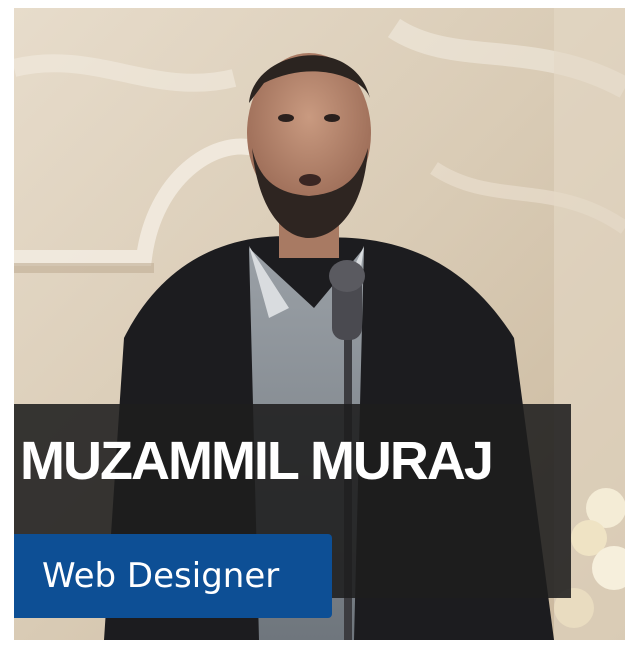 The width and height of the screenshot is (629, 650). What do you see at coordinates (161, 576) in the screenshot?
I see `person-role: Web Designer` at bounding box center [161, 576].